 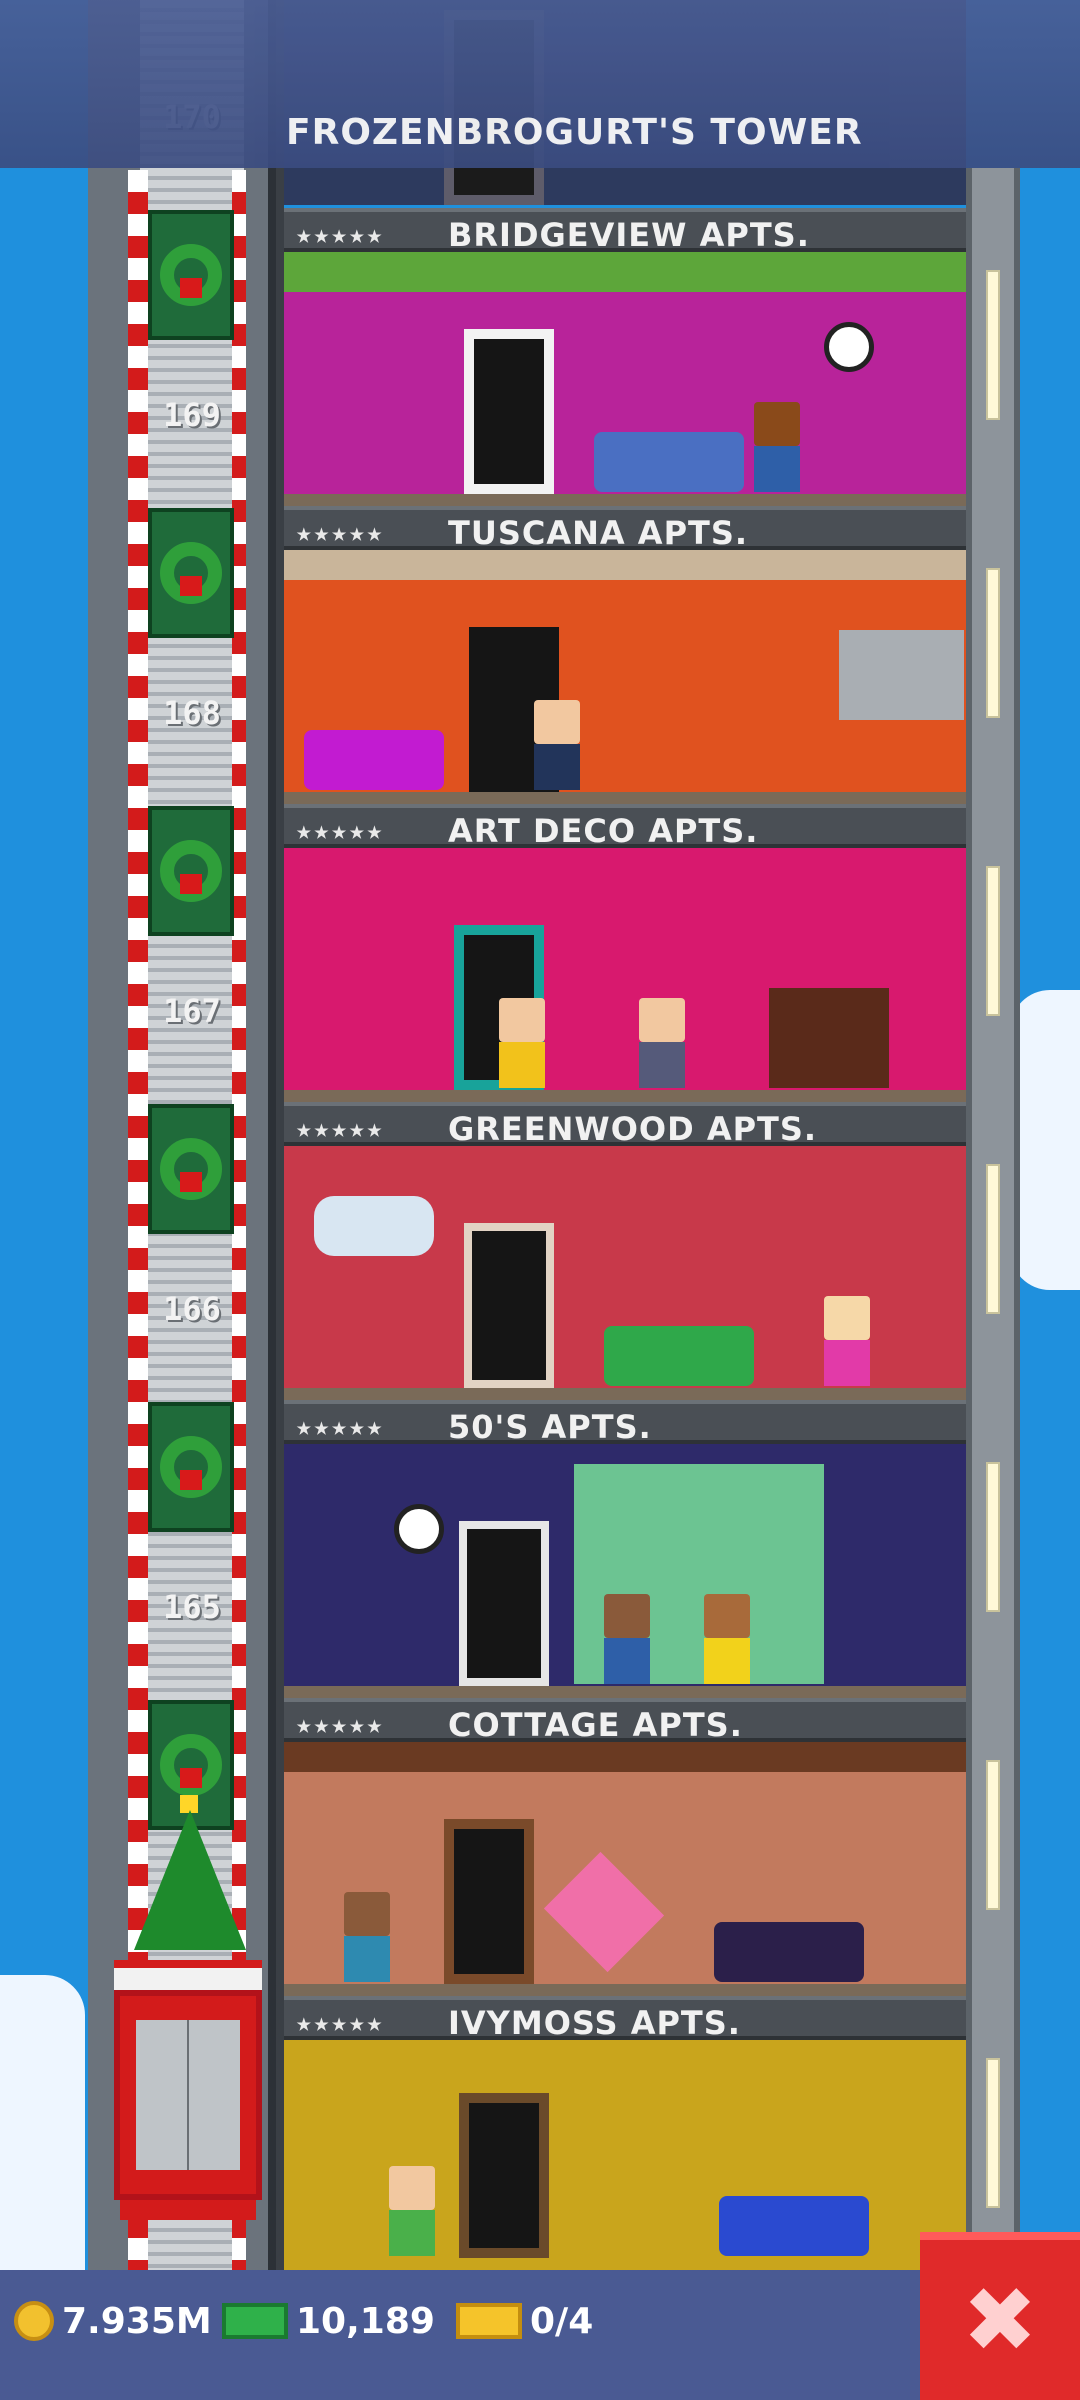 I want to click on floor-bridgeview: ★★★★★ BRIDGEVIEW APTS., so click(x=625, y=357).